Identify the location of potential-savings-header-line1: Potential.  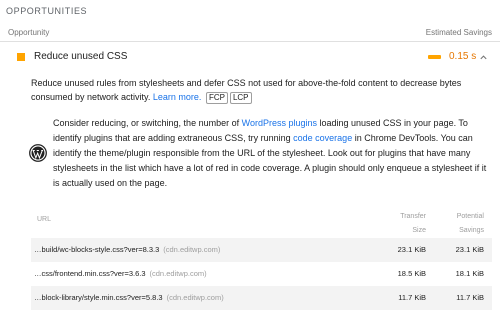
(470, 216).